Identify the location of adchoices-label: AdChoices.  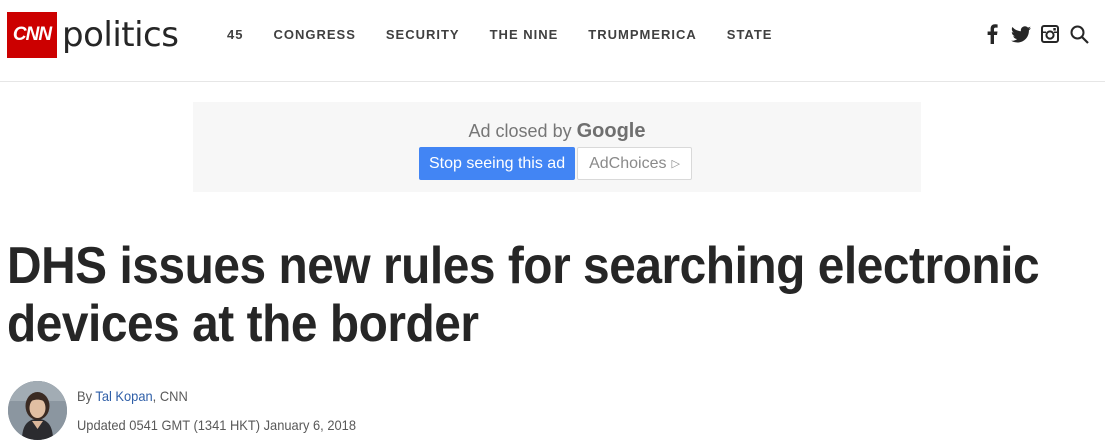
(628, 163).